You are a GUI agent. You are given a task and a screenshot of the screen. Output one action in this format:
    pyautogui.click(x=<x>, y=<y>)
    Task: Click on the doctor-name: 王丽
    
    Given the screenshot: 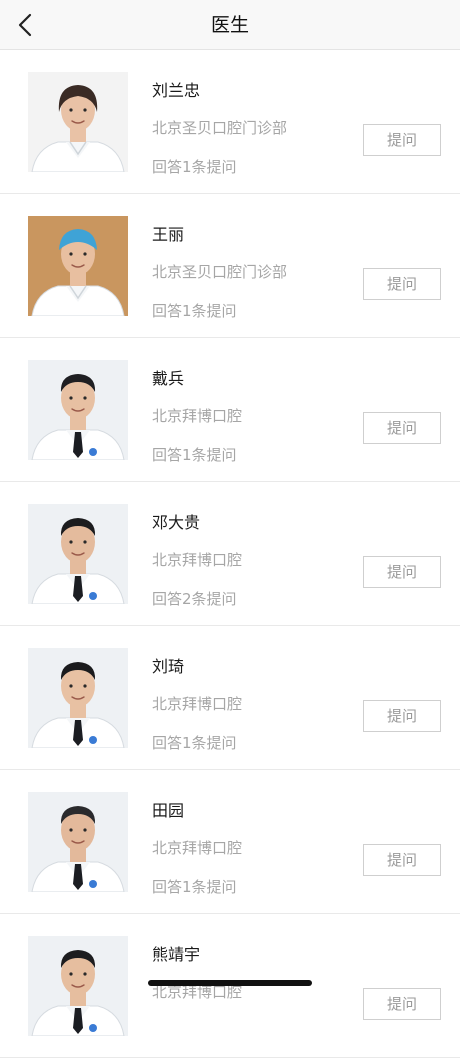 What is the action you would take?
    pyautogui.click(x=168, y=234)
    